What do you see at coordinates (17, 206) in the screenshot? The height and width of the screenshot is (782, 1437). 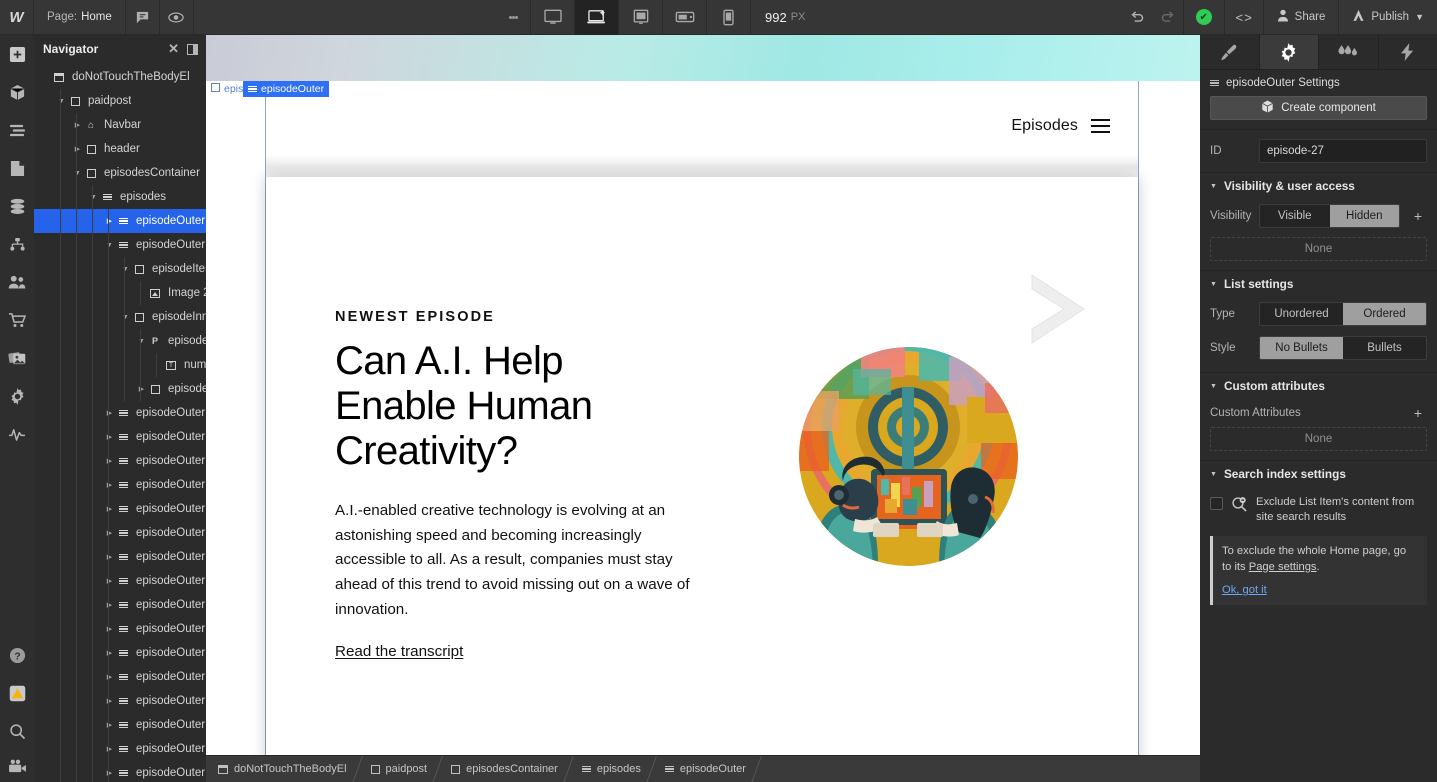 I see `database-icon` at bounding box center [17, 206].